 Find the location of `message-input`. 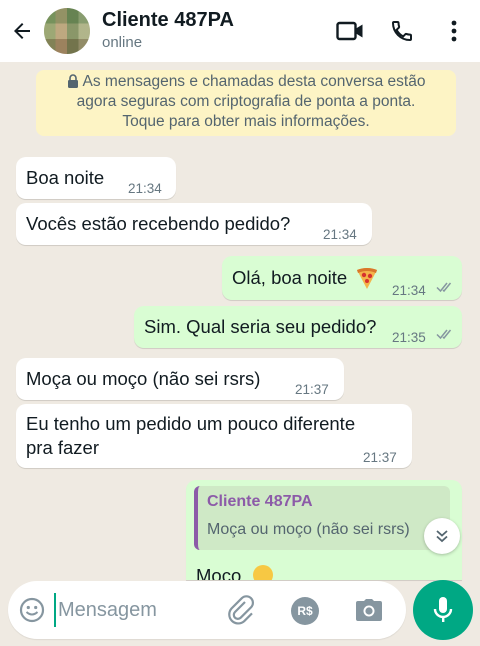

message-input is located at coordinates (139, 610).